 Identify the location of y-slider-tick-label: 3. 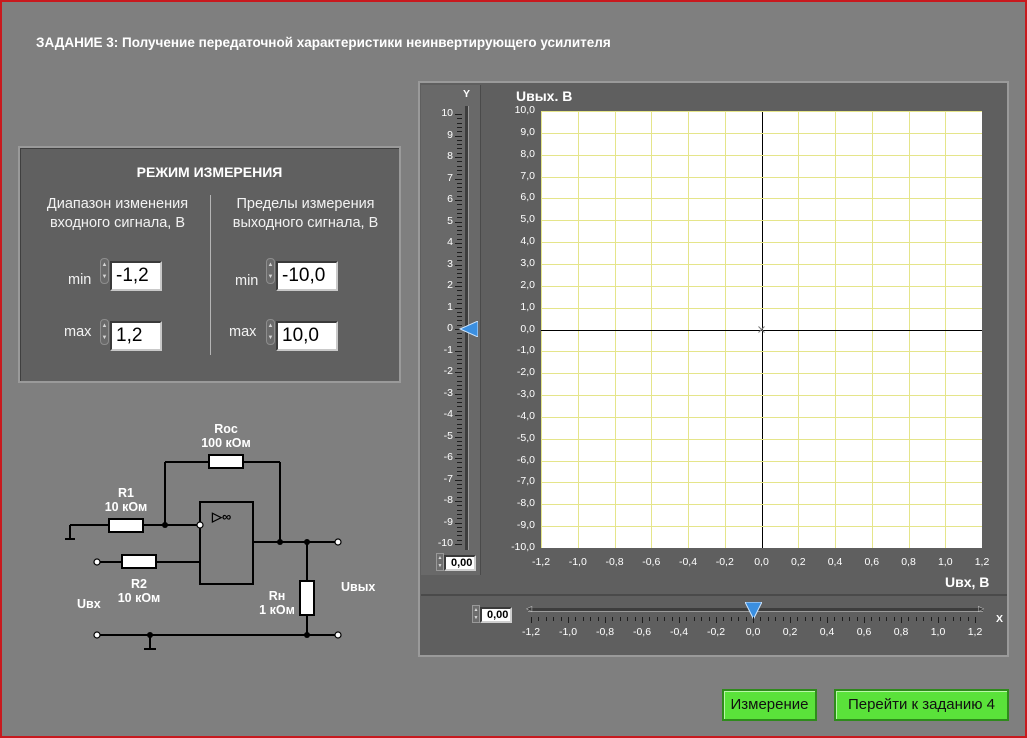
(450, 263).